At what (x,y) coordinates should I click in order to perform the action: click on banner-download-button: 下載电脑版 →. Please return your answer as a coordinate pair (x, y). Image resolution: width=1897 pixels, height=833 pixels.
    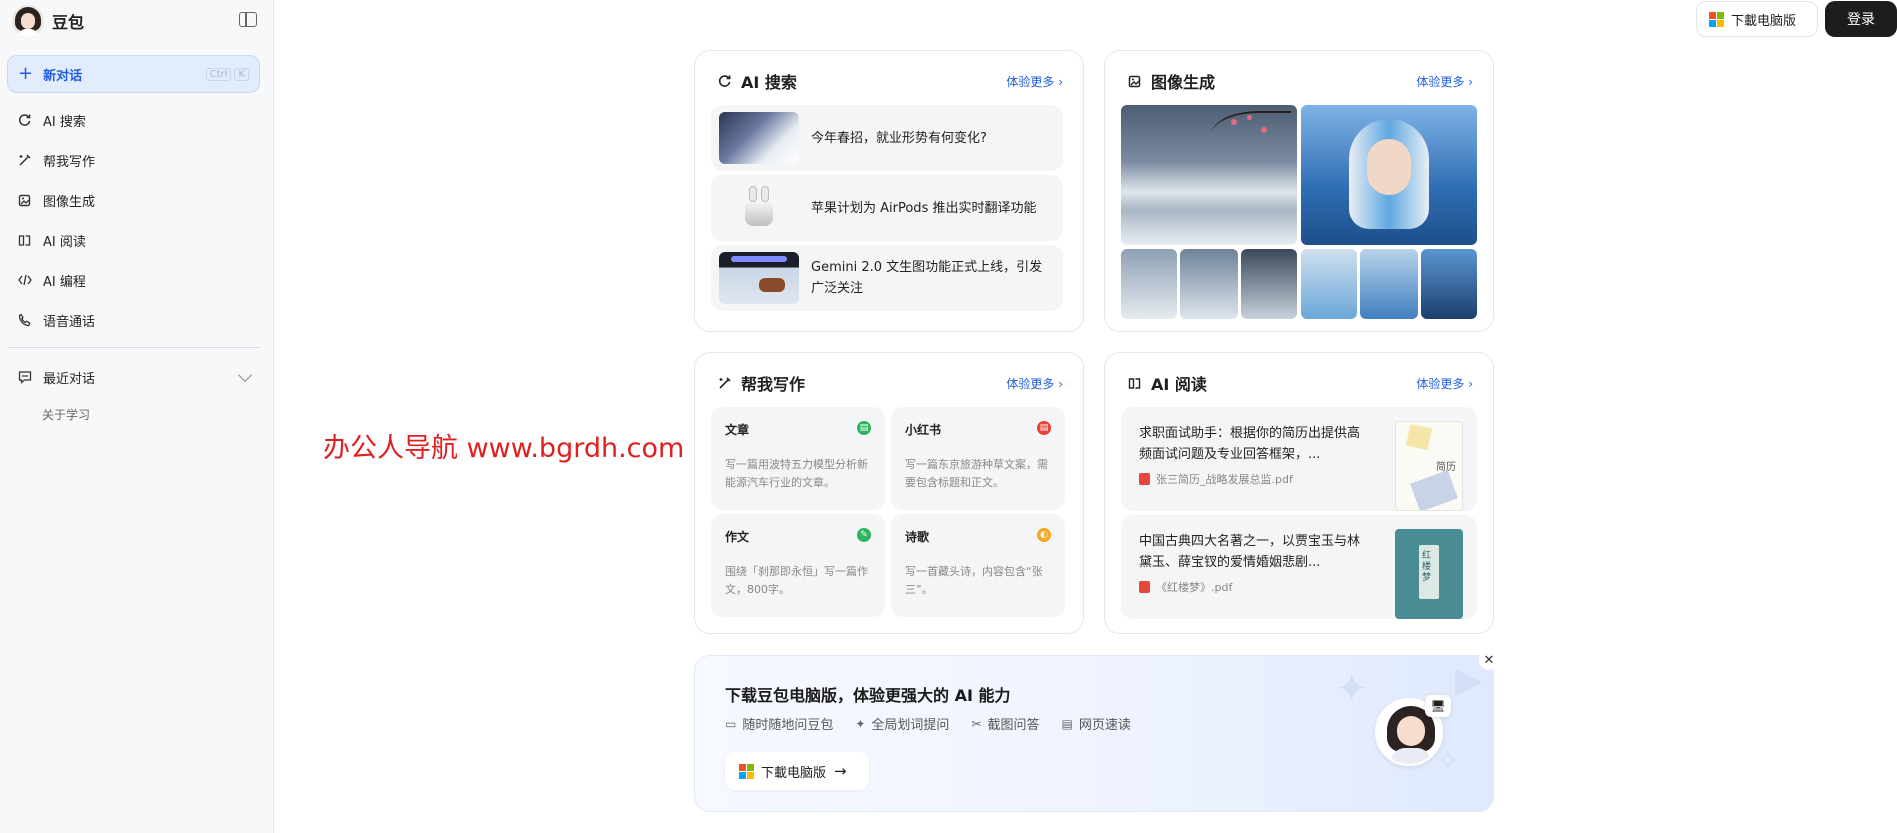
    Looking at the image, I should click on (797, 771).